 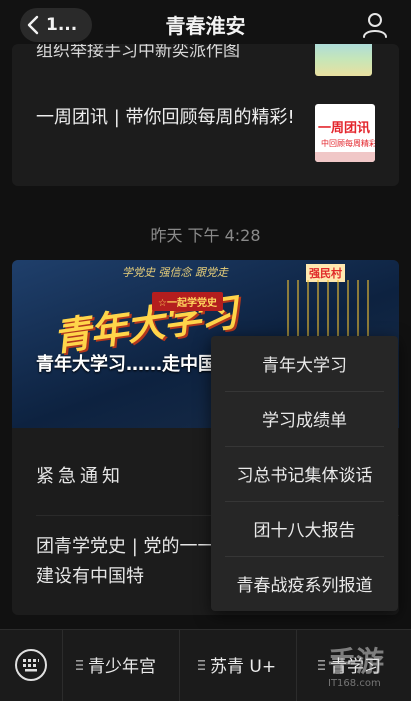 What do you see at coordinates (375, 25) in the screenshot?
I see `user-profile-icon` at bounding box center [375, 25].